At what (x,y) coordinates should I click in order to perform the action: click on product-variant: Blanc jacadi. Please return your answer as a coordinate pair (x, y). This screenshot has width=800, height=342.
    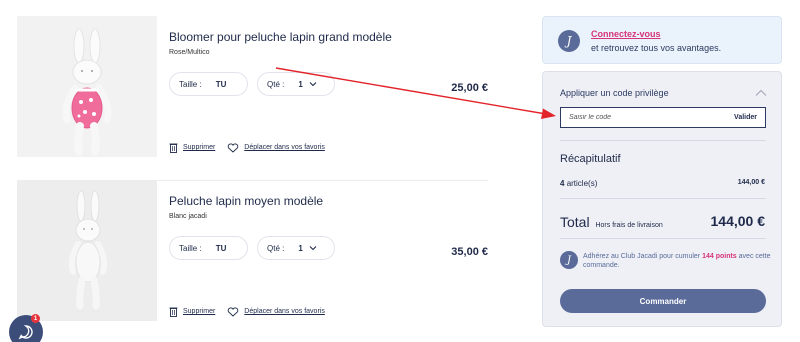
    Looking at the image, I should click on (188, 216).